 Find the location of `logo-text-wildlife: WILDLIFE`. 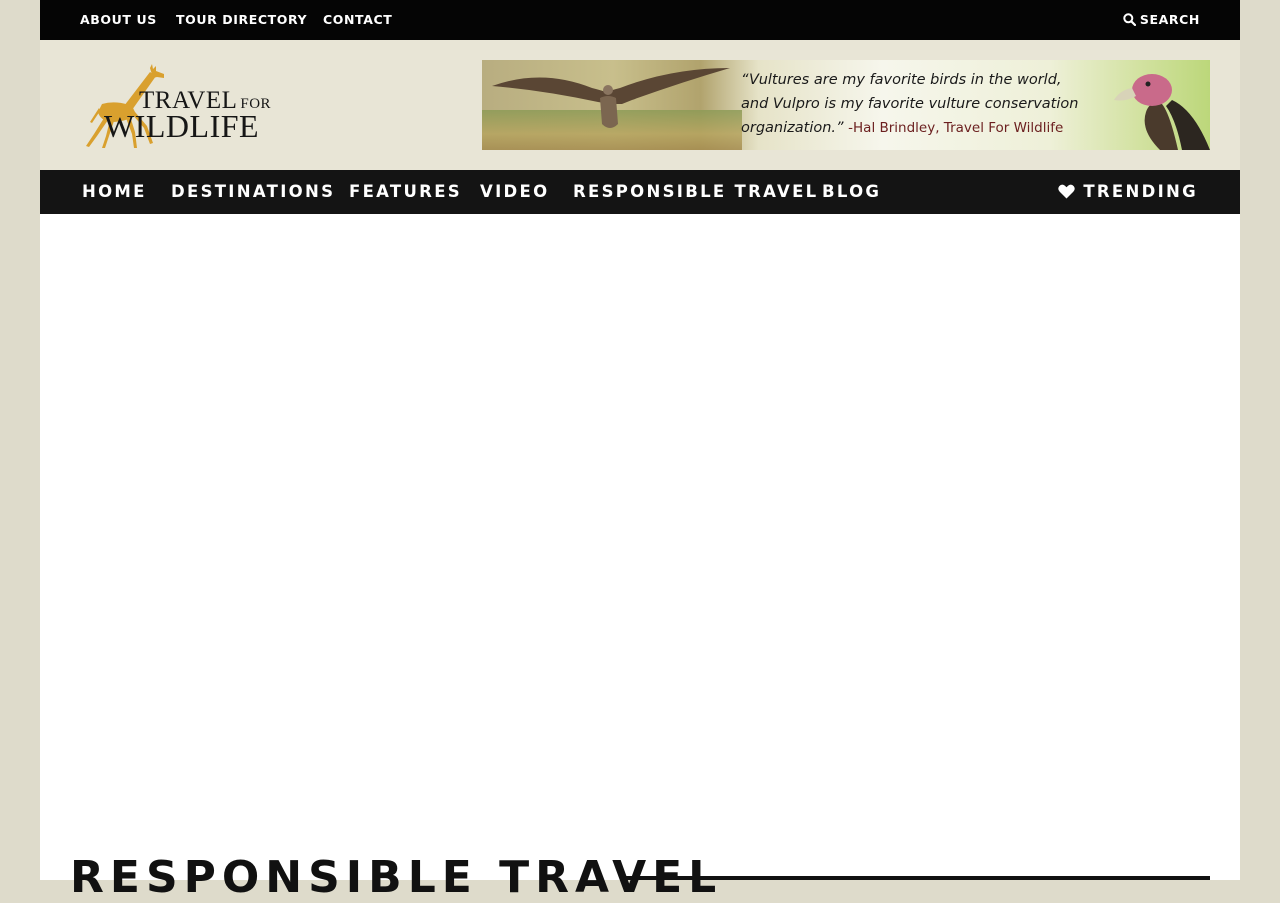

logo-text-wildlife: WILDLIFE is located at coordinates (182, 126).